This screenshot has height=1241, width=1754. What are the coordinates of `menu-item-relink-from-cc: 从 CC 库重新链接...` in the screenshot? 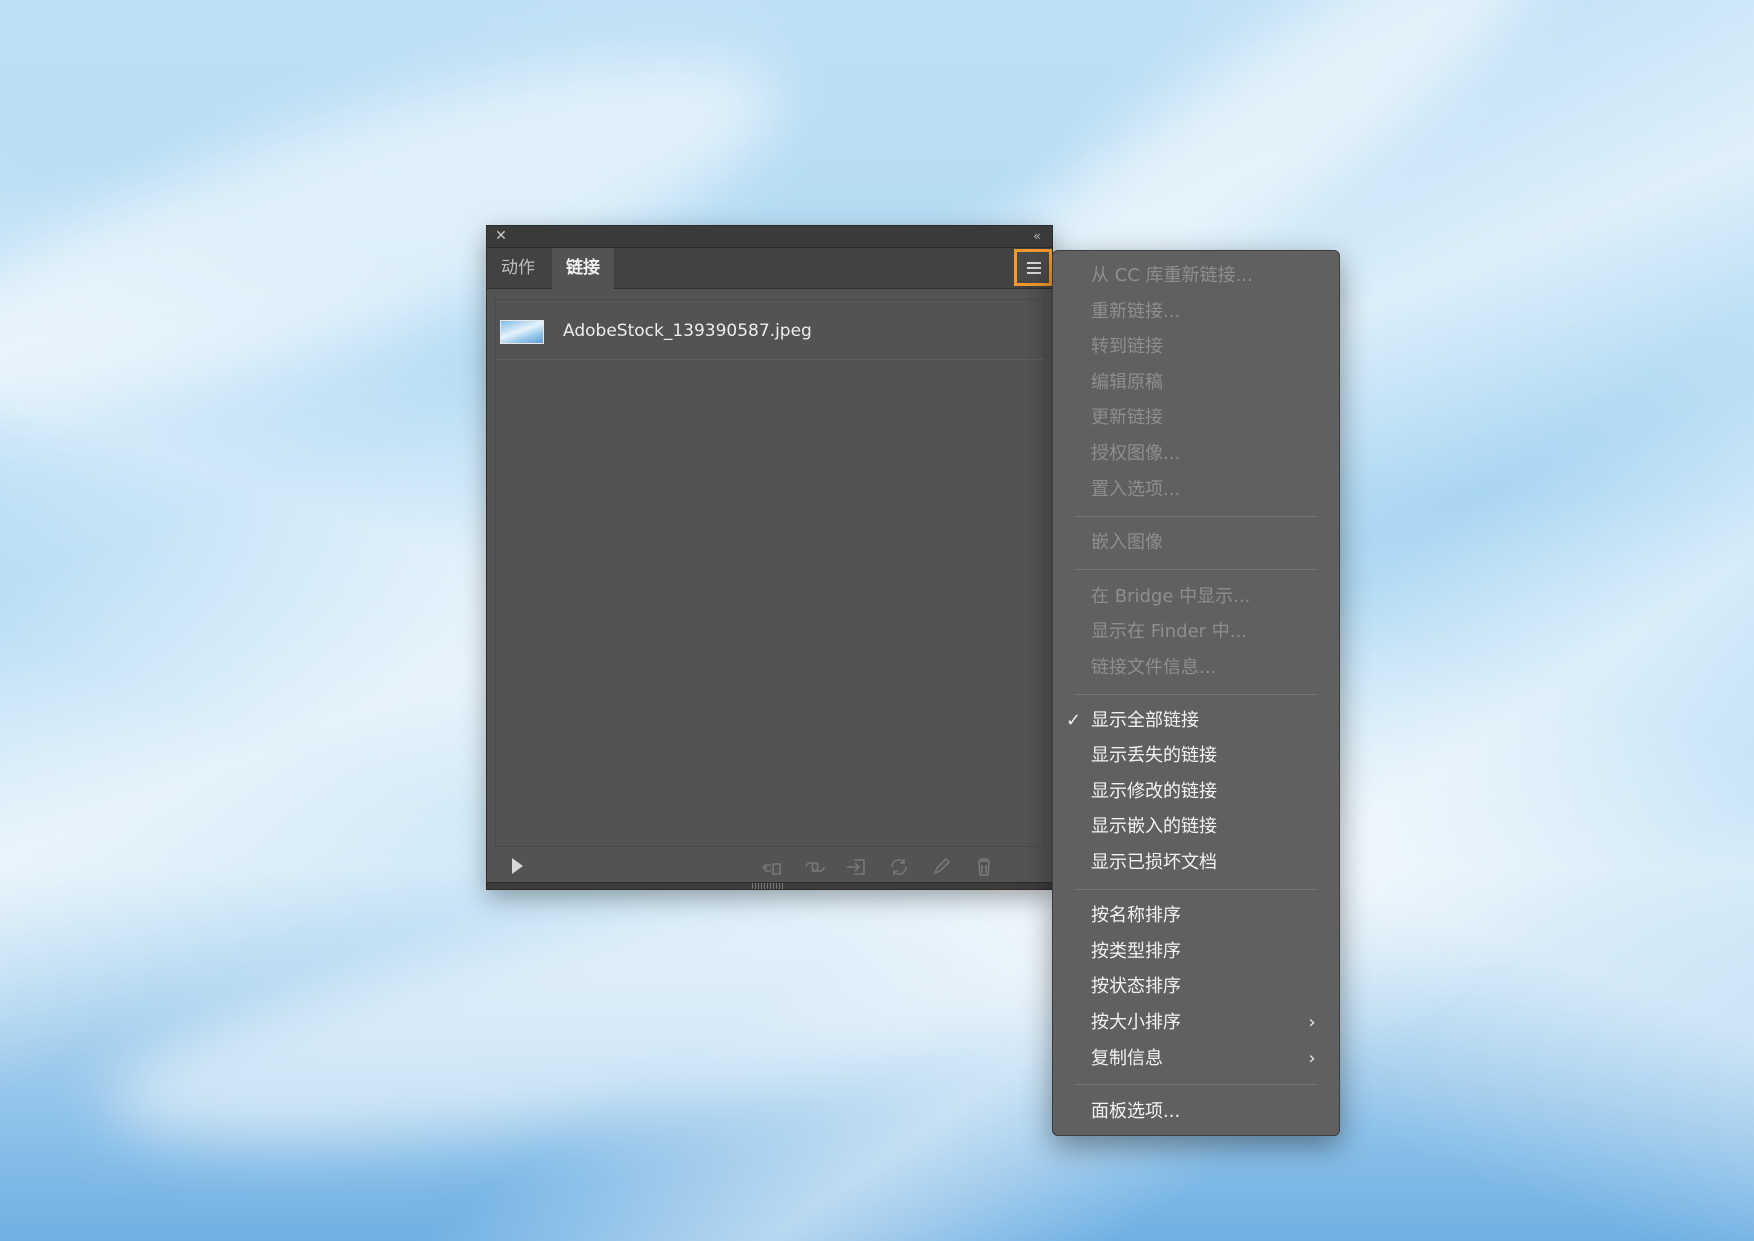 It's located at (1172, 275).